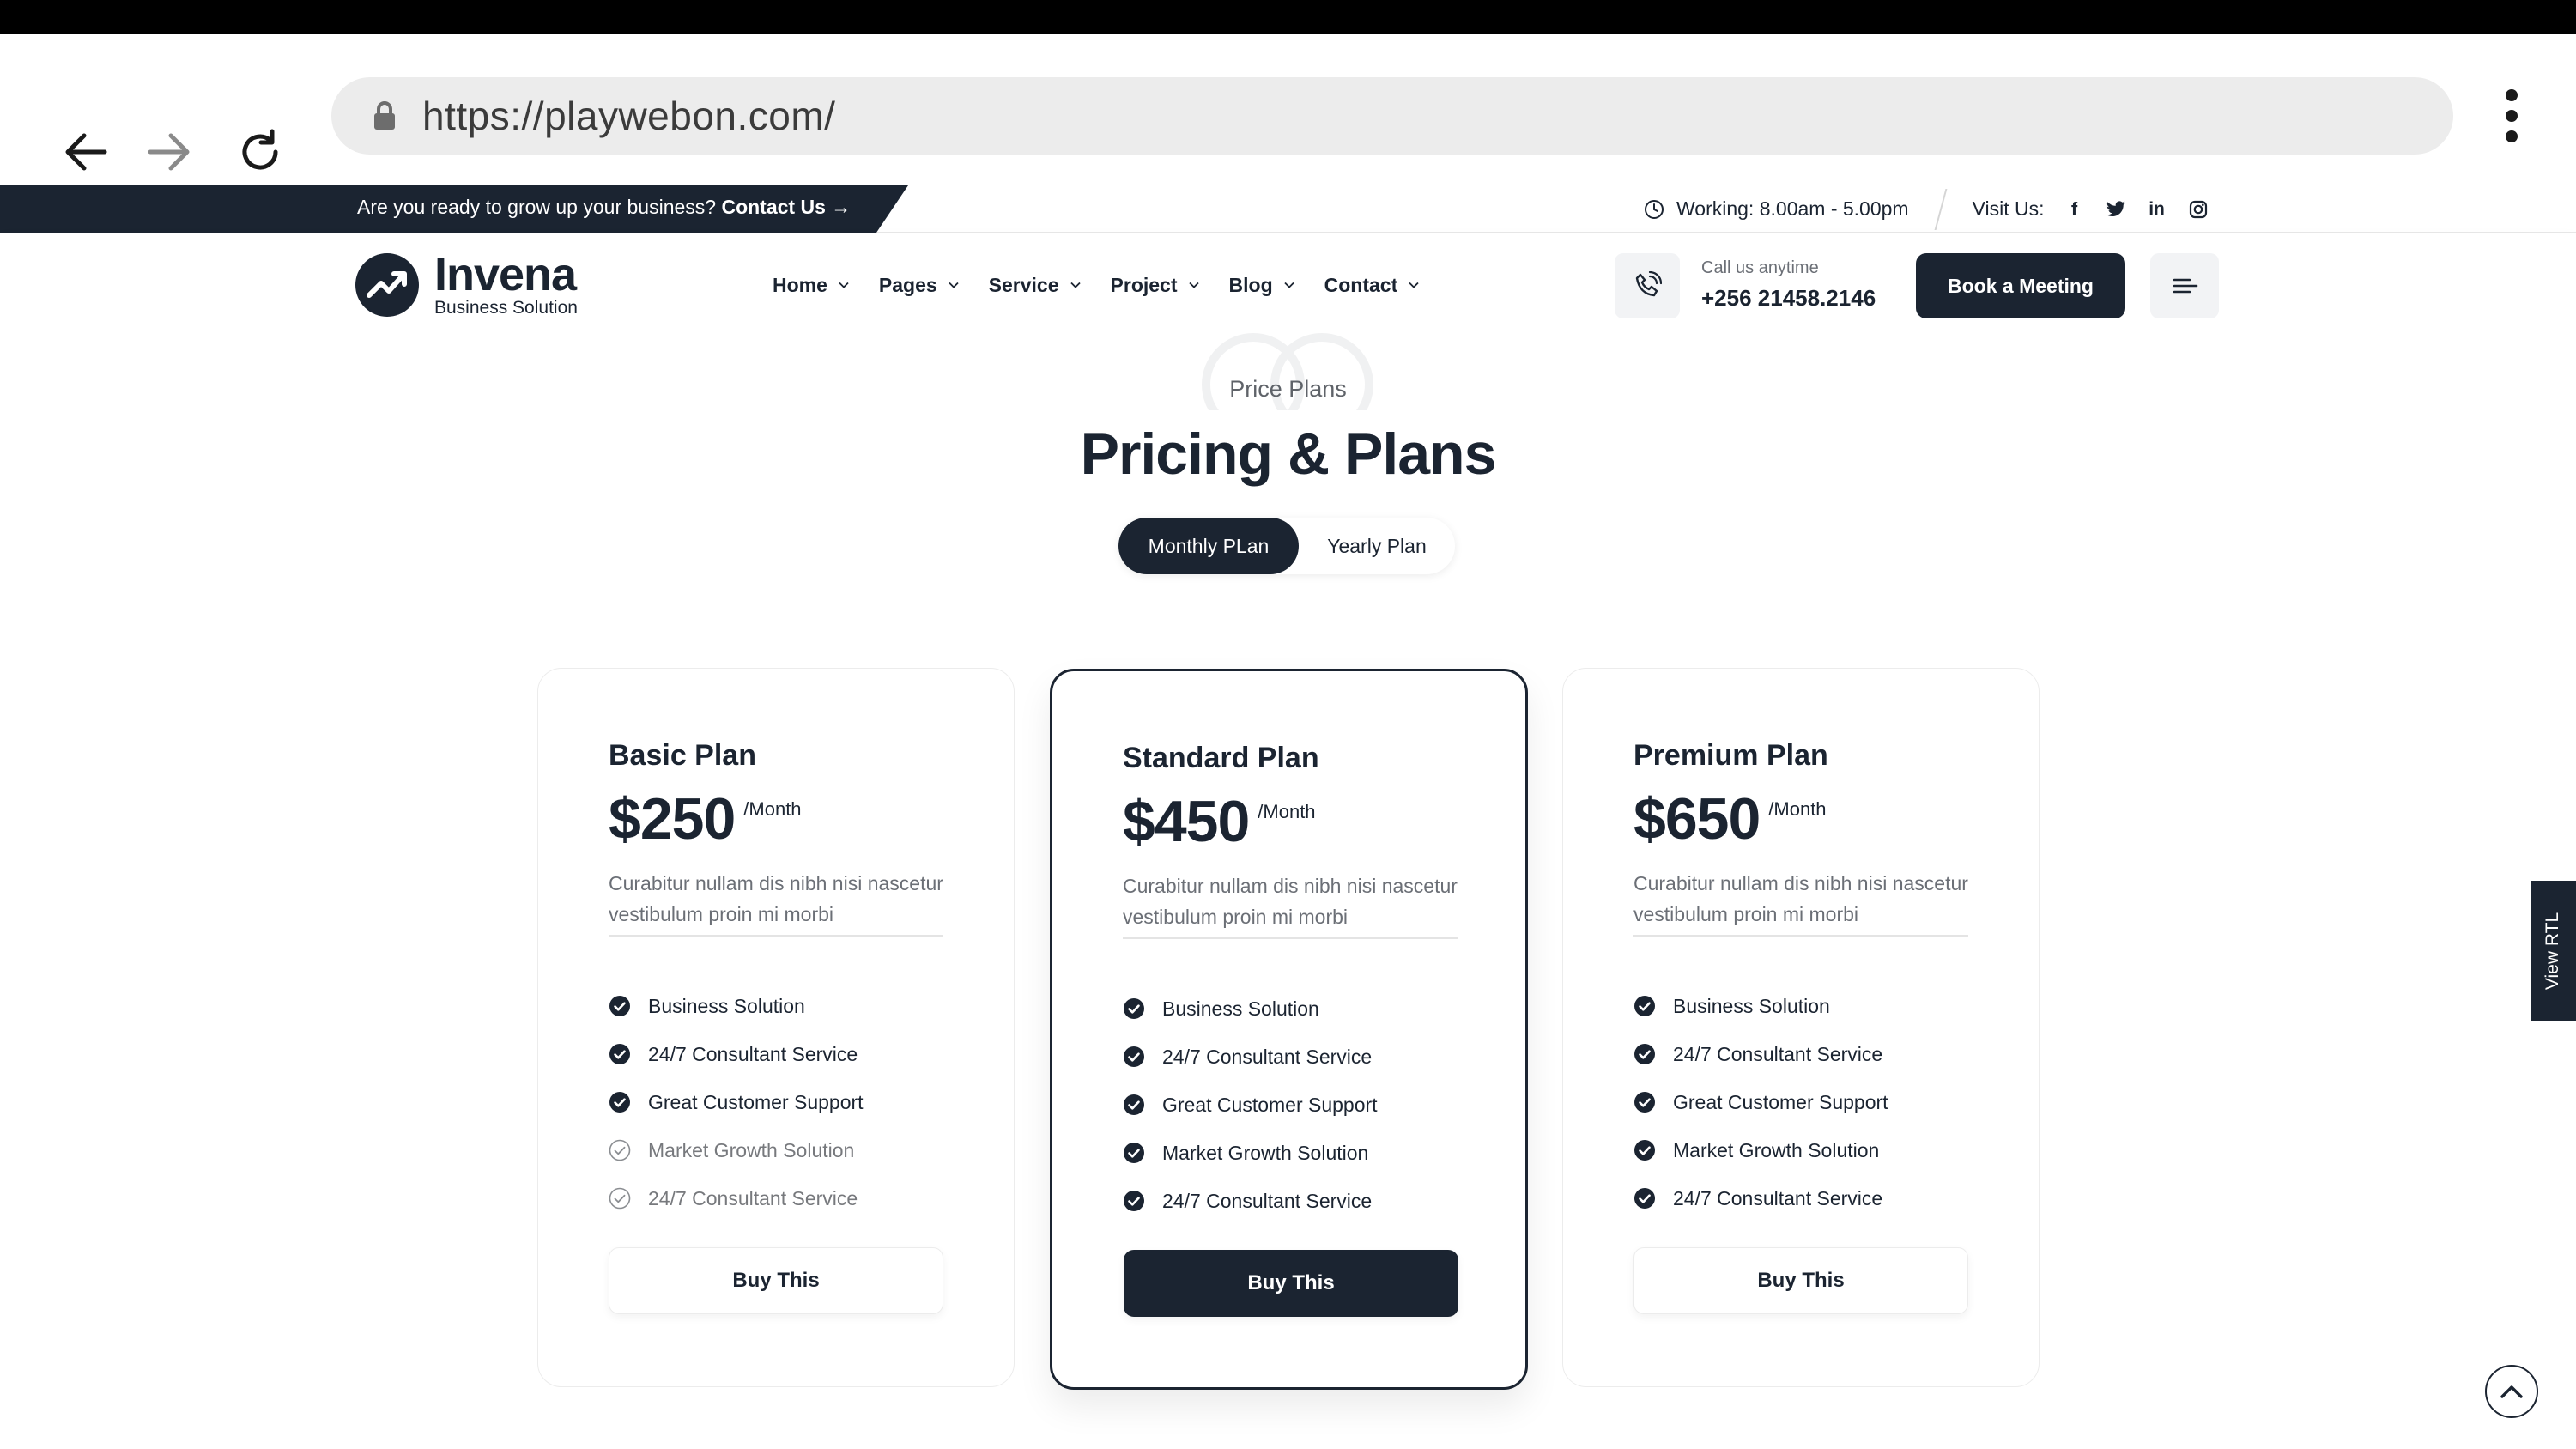 Image resolution: width=2576 pixels, height=1449 pixels. I want to click on call-info: Call us anytime +256 21458.2146, so click(1788, 285).